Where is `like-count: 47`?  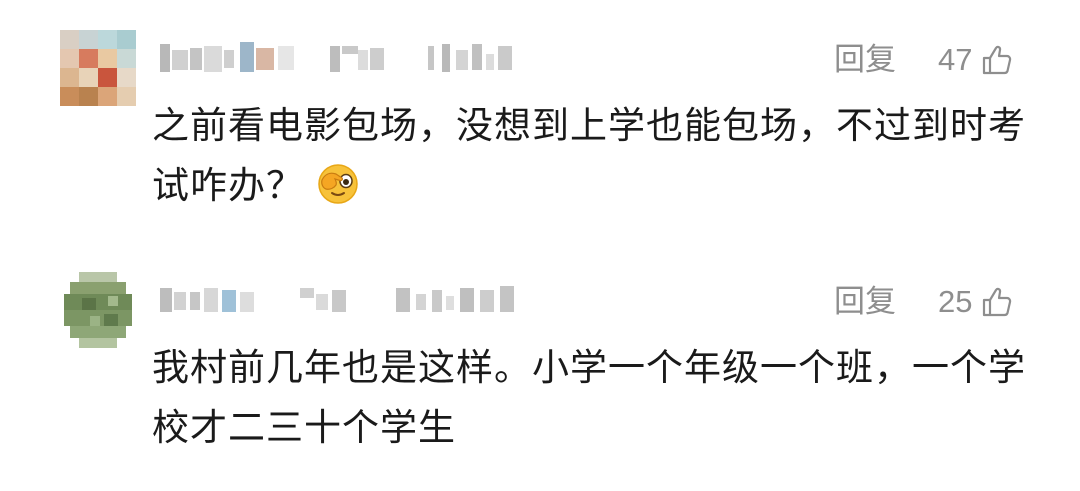 like-count: 47 is located at coordinates (955, 59).